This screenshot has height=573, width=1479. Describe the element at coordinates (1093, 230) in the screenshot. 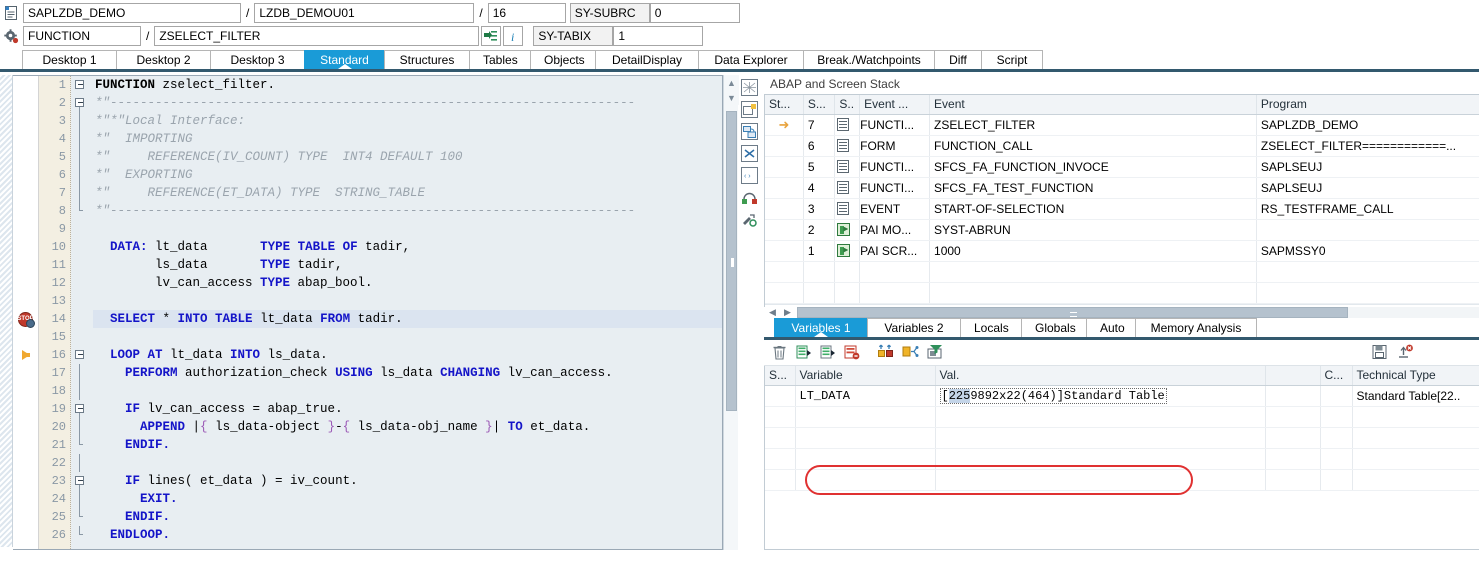

I see `stack-event-name: SYST-ABRUN` at that location.